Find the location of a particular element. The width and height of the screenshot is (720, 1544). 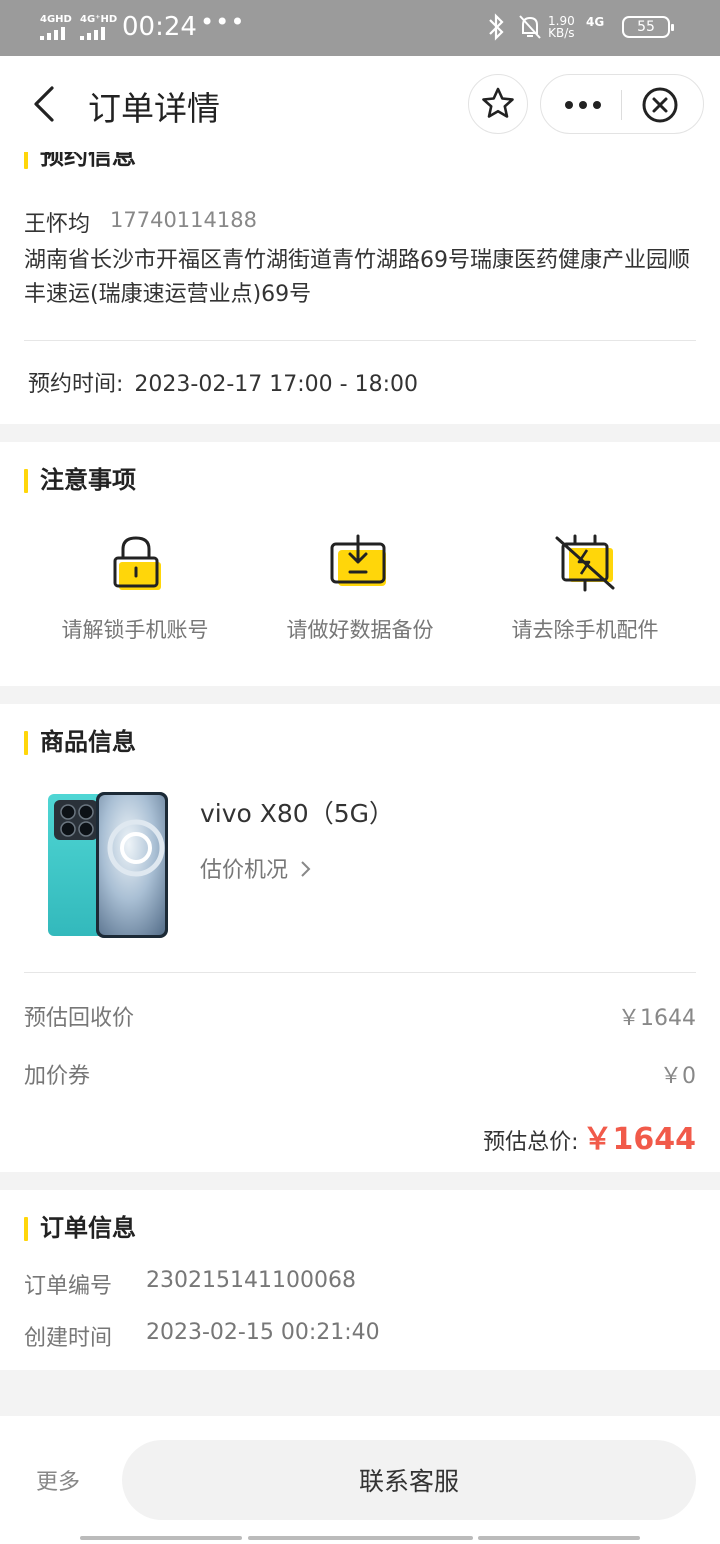

mute-bell-icon is located at coordinates (530, 27).